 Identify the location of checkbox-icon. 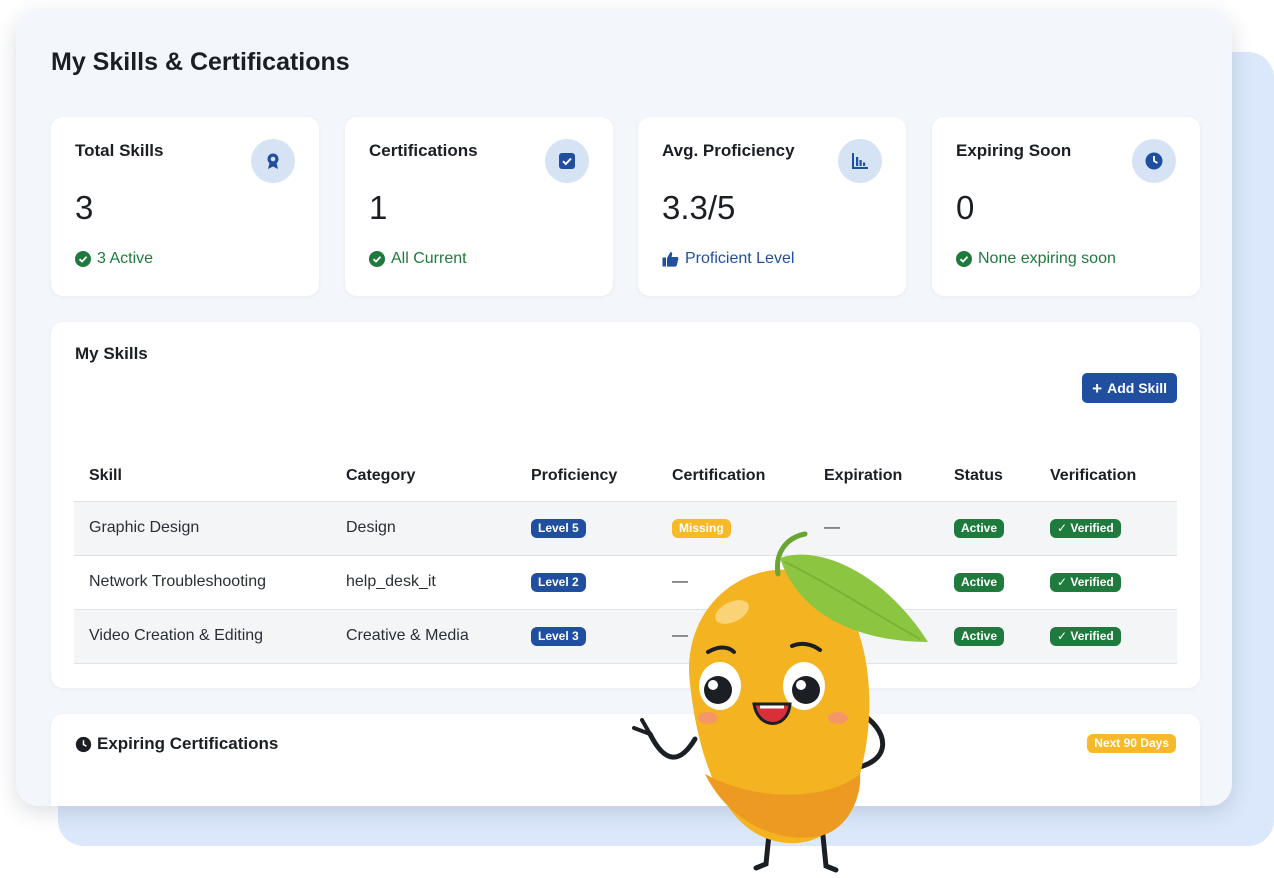
(567, 161).